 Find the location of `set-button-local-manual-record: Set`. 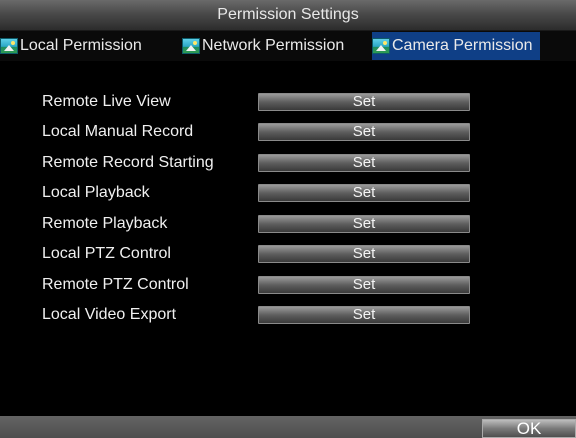

set-button-local-manual-record: Set is located at coordinates (364, 132).